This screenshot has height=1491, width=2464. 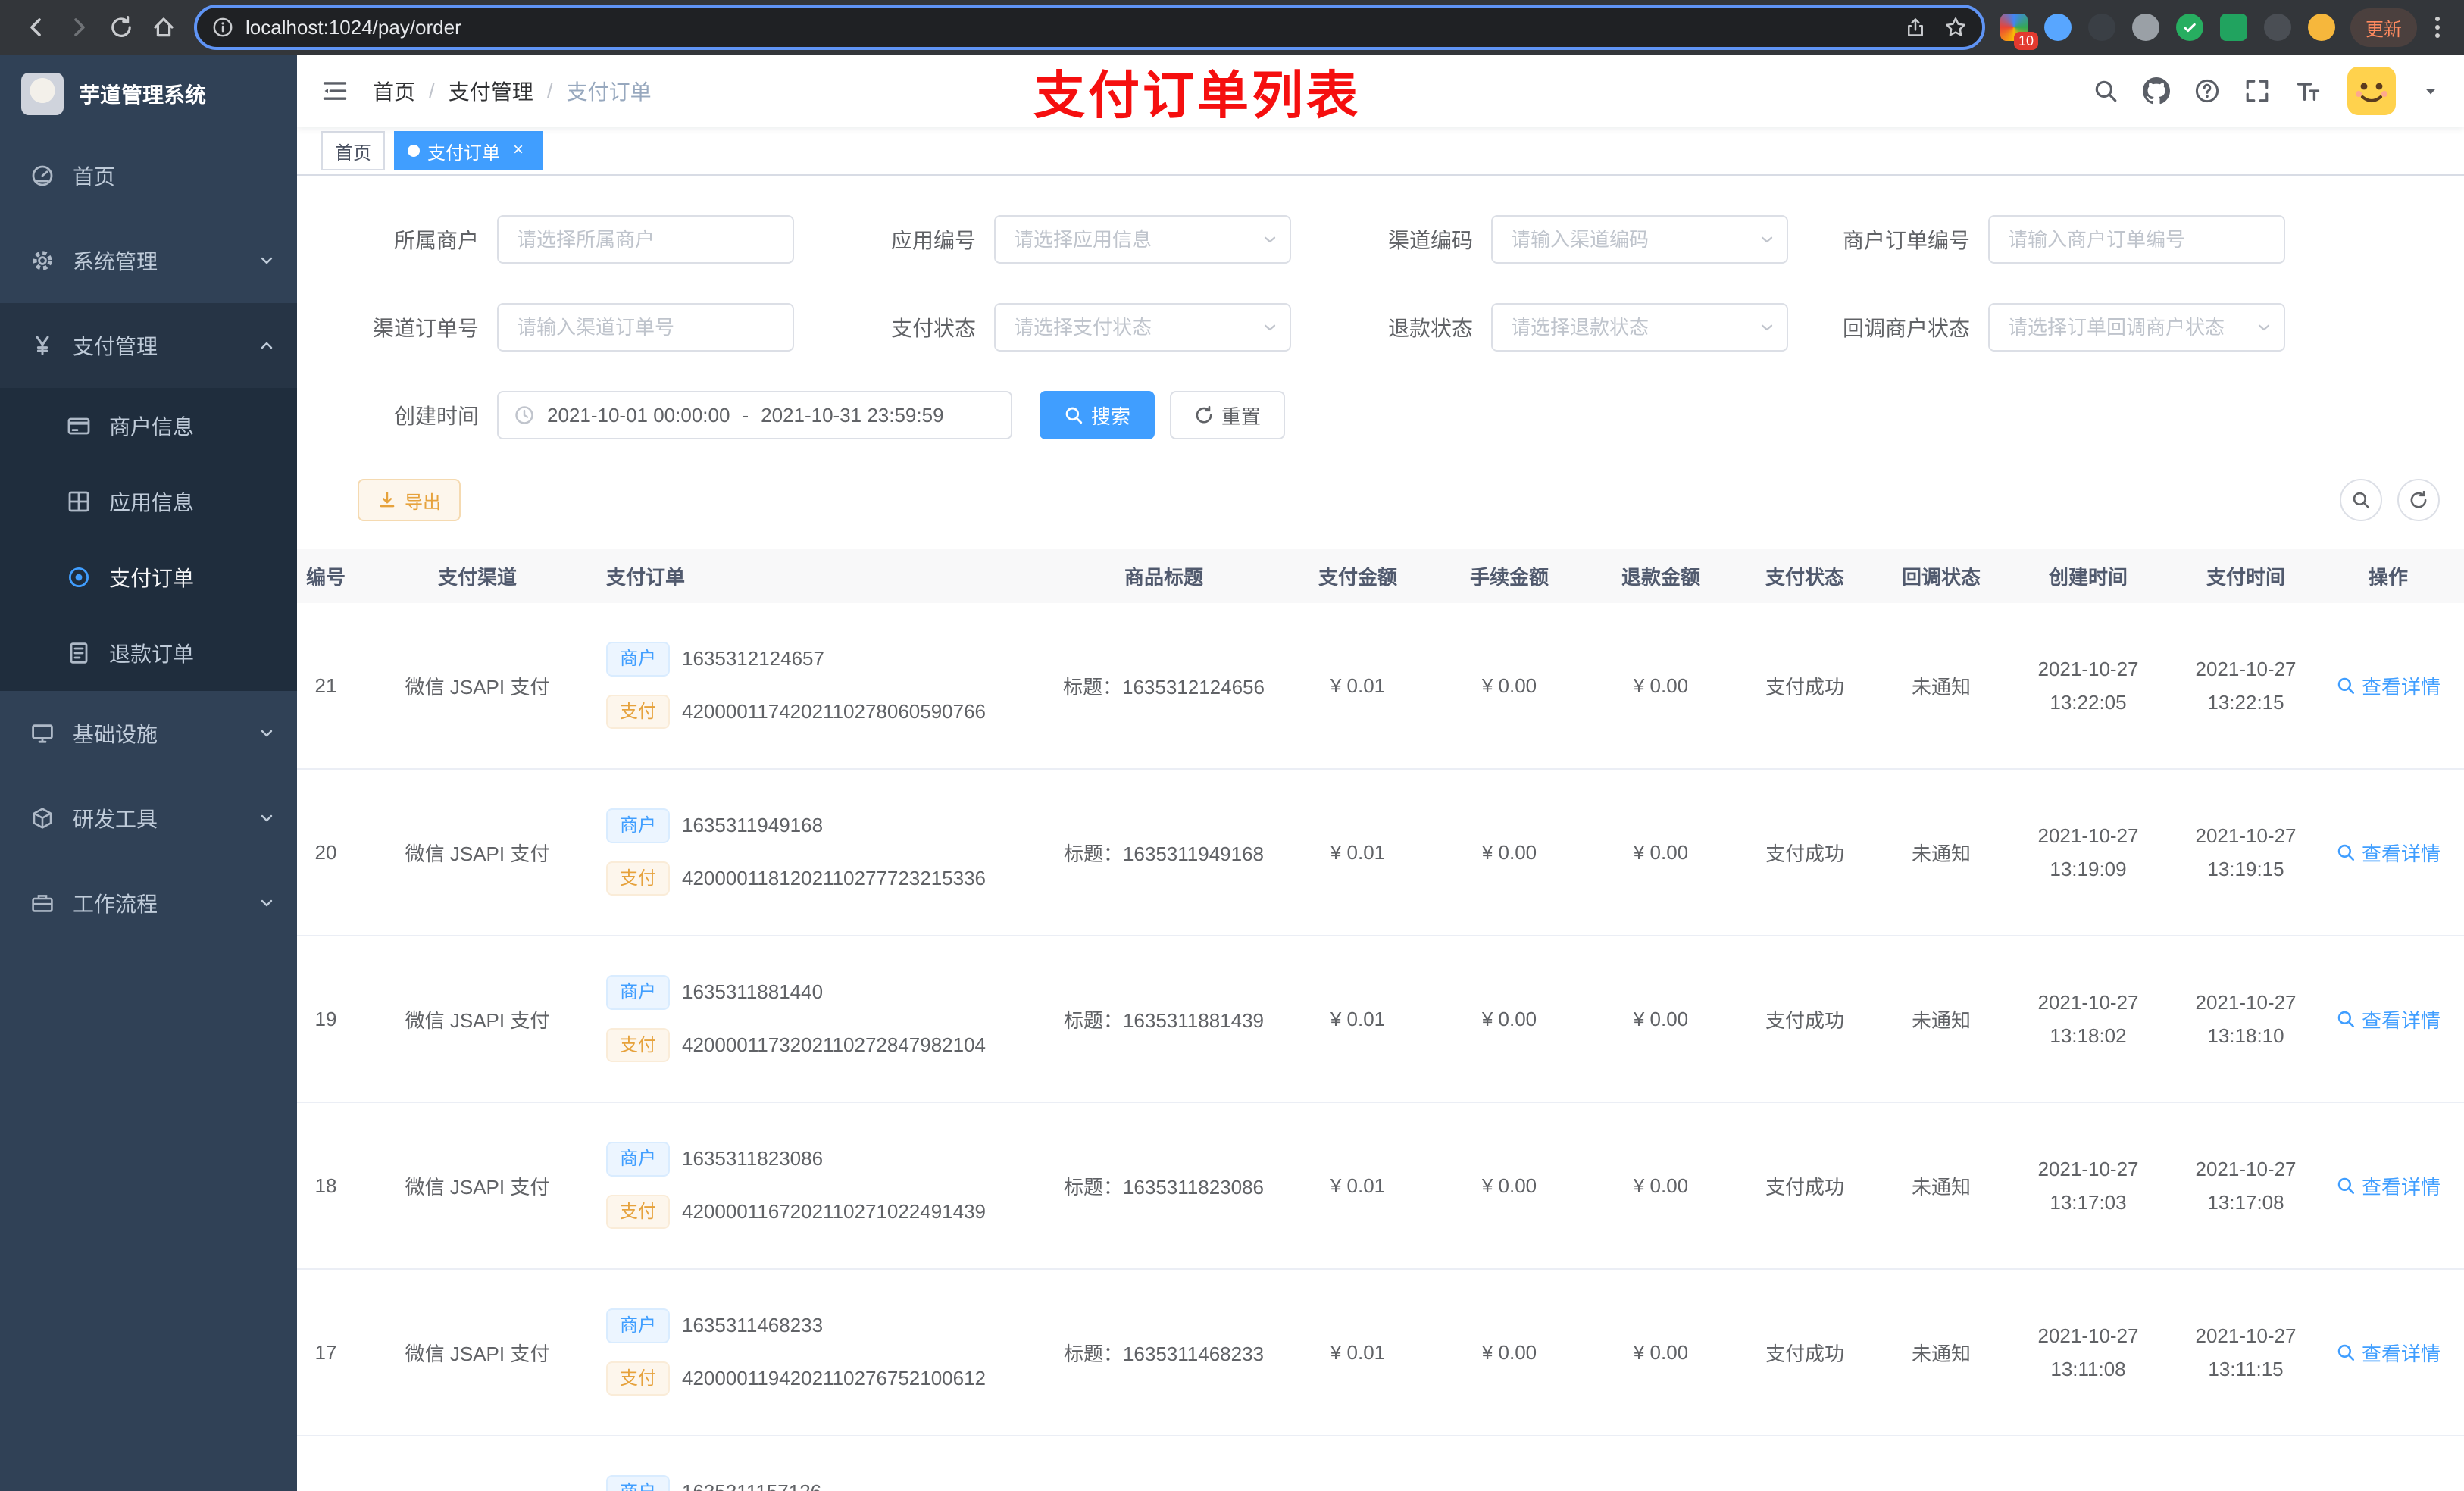 I want to click on cell-refund-amount: ¥ 0.00, so click(x=1661, y=852).